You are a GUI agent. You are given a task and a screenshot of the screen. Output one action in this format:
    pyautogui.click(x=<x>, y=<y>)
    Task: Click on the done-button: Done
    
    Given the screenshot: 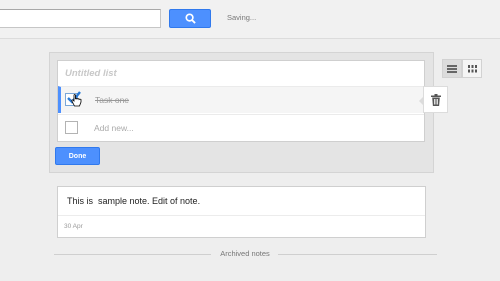 What is the action you would take?
    pyautogui.click(x=77, y=156)
    